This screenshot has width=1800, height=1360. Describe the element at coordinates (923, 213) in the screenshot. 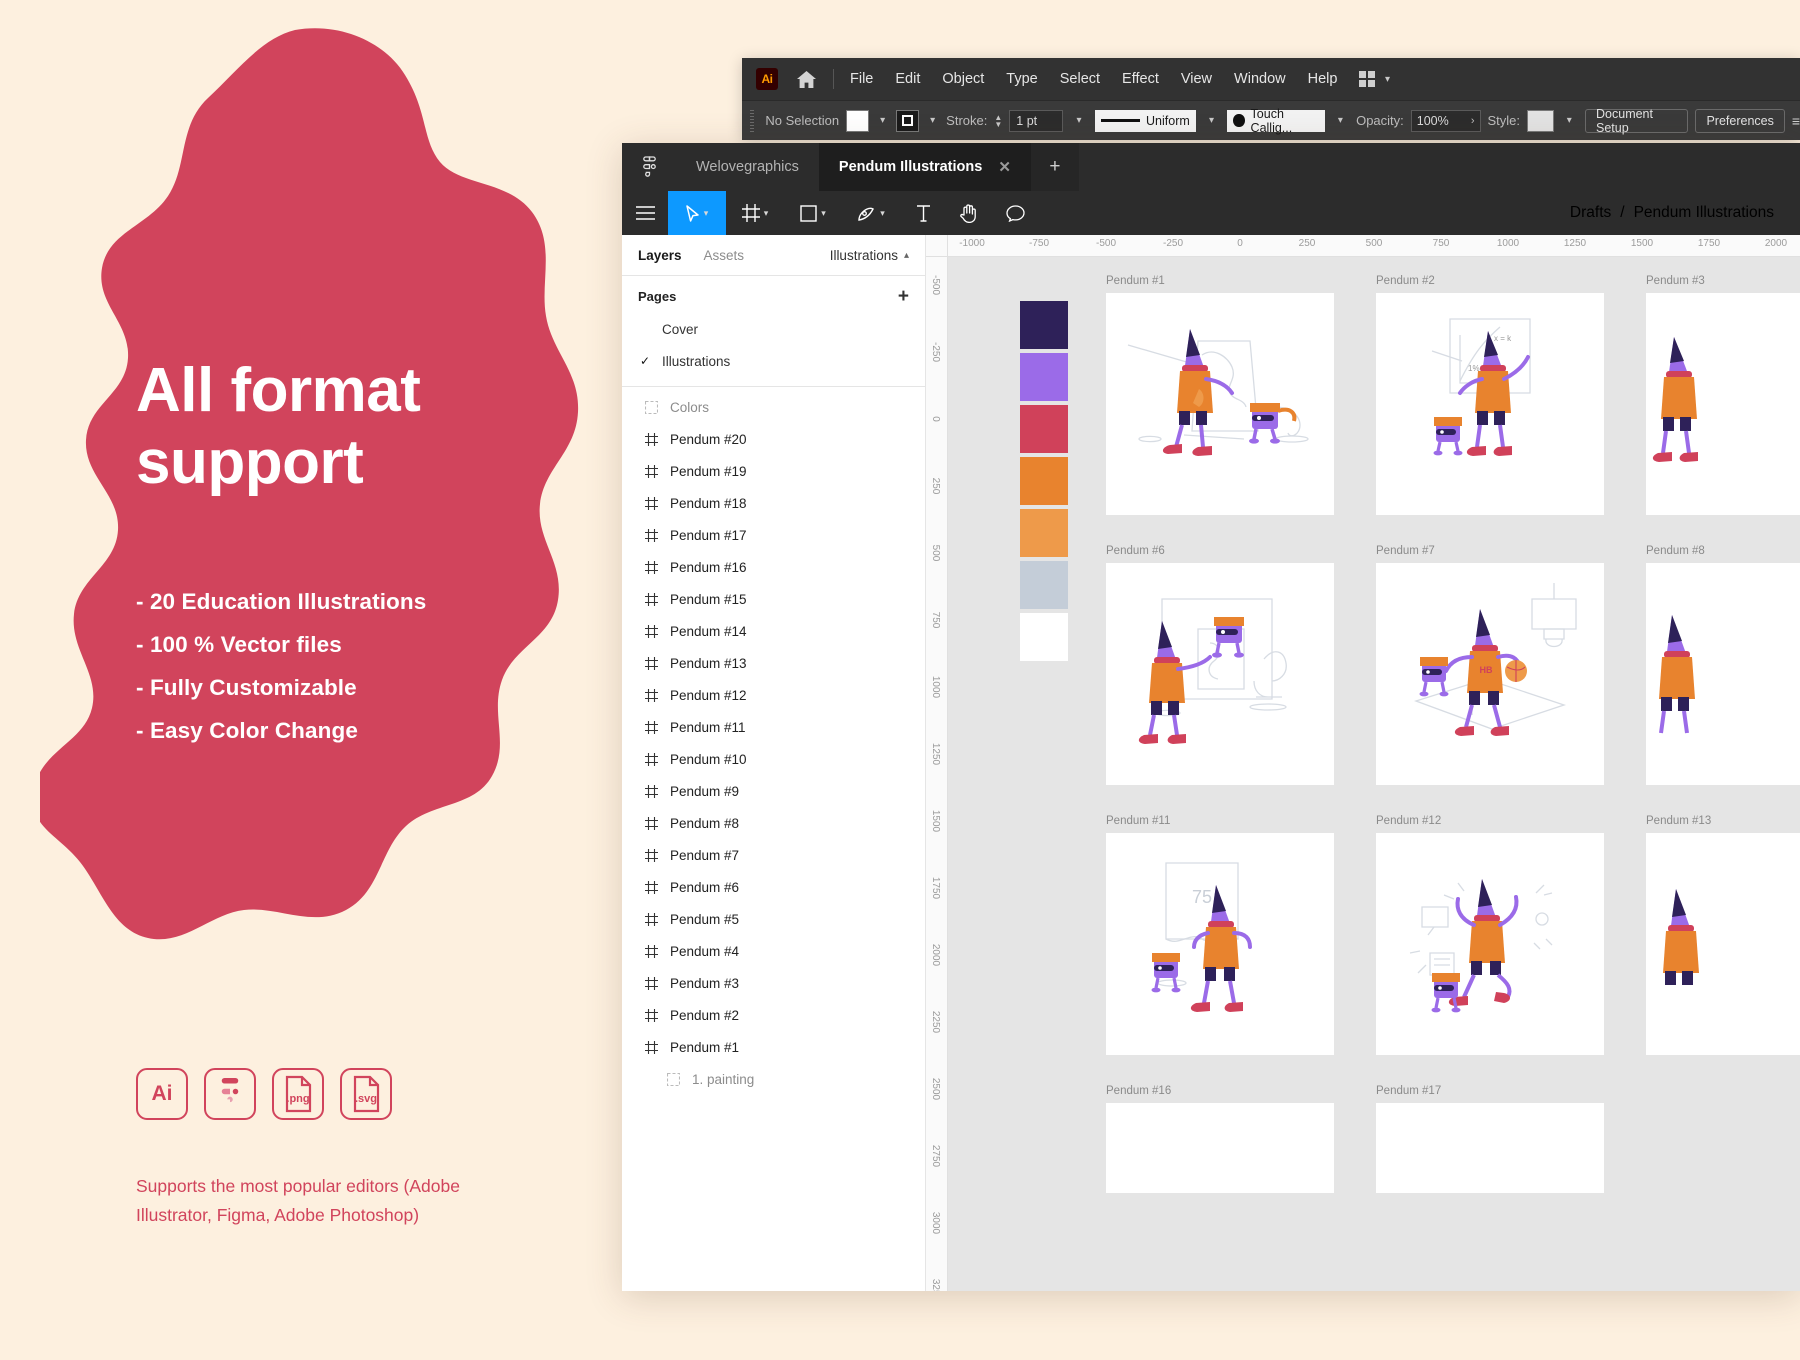

I see `text-tool-icon` at that location.